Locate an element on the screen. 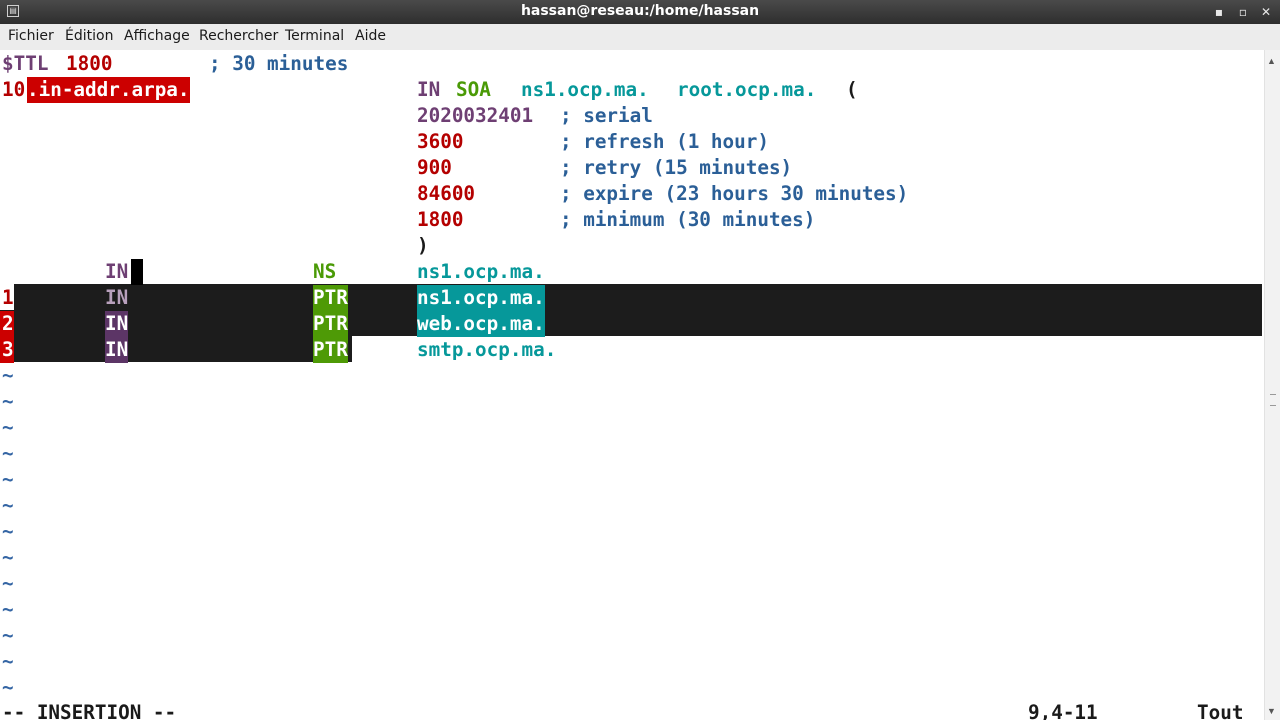 This screenshot has height=720, width=1280. menu-affichage: Affichage is located at coordinates (157, 36).